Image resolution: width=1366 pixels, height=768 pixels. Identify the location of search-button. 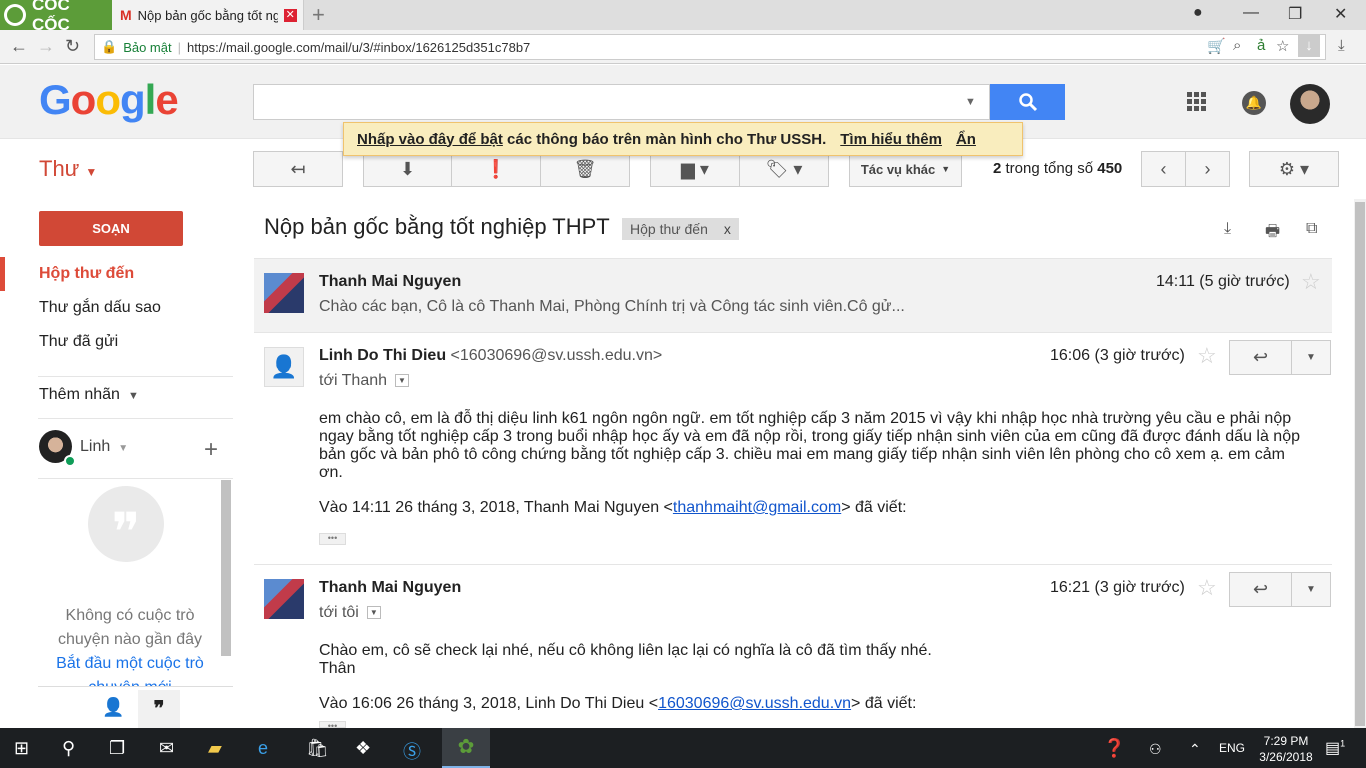
(1027, 102).